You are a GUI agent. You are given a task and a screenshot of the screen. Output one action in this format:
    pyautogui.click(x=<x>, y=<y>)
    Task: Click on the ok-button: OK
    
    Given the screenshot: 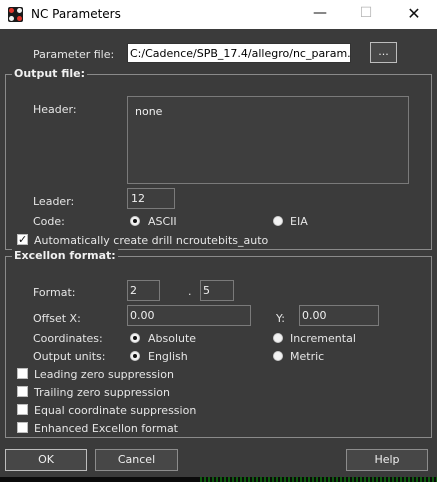 What is the action you would take?
    pyautogui.click(x=46, y=460)
    